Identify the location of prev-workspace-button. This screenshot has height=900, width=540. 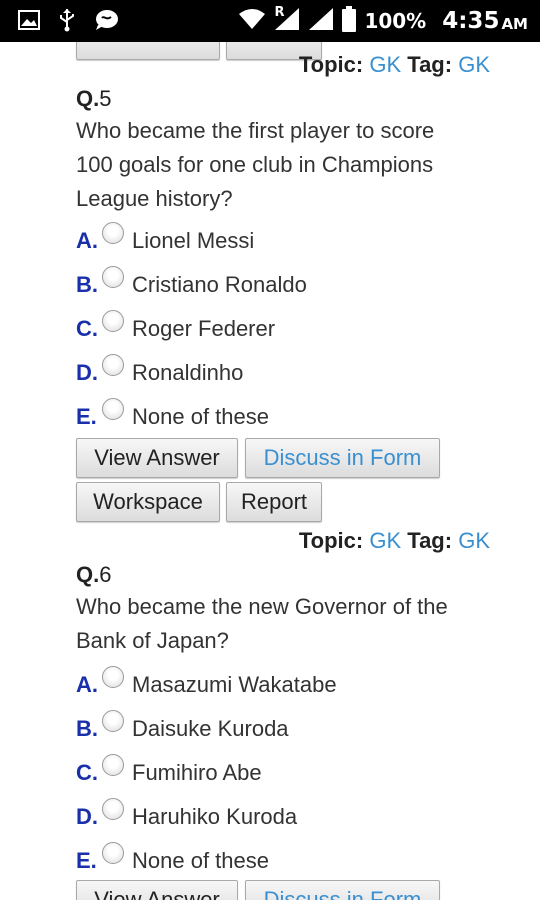
(148, 51).